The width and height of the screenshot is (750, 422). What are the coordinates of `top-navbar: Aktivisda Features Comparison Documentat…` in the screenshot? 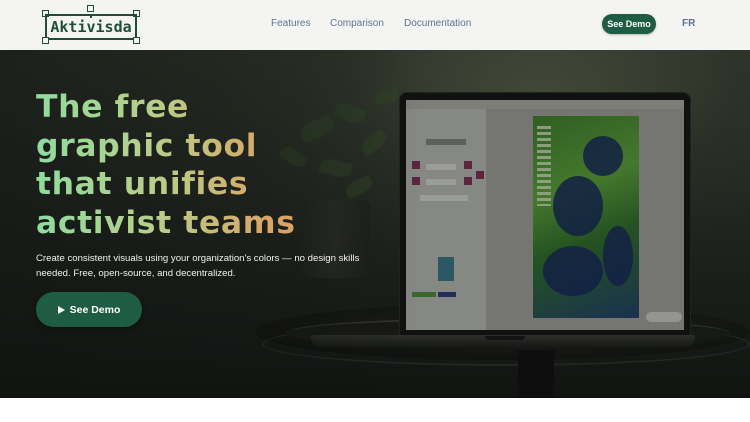 It's located at (375, 25).